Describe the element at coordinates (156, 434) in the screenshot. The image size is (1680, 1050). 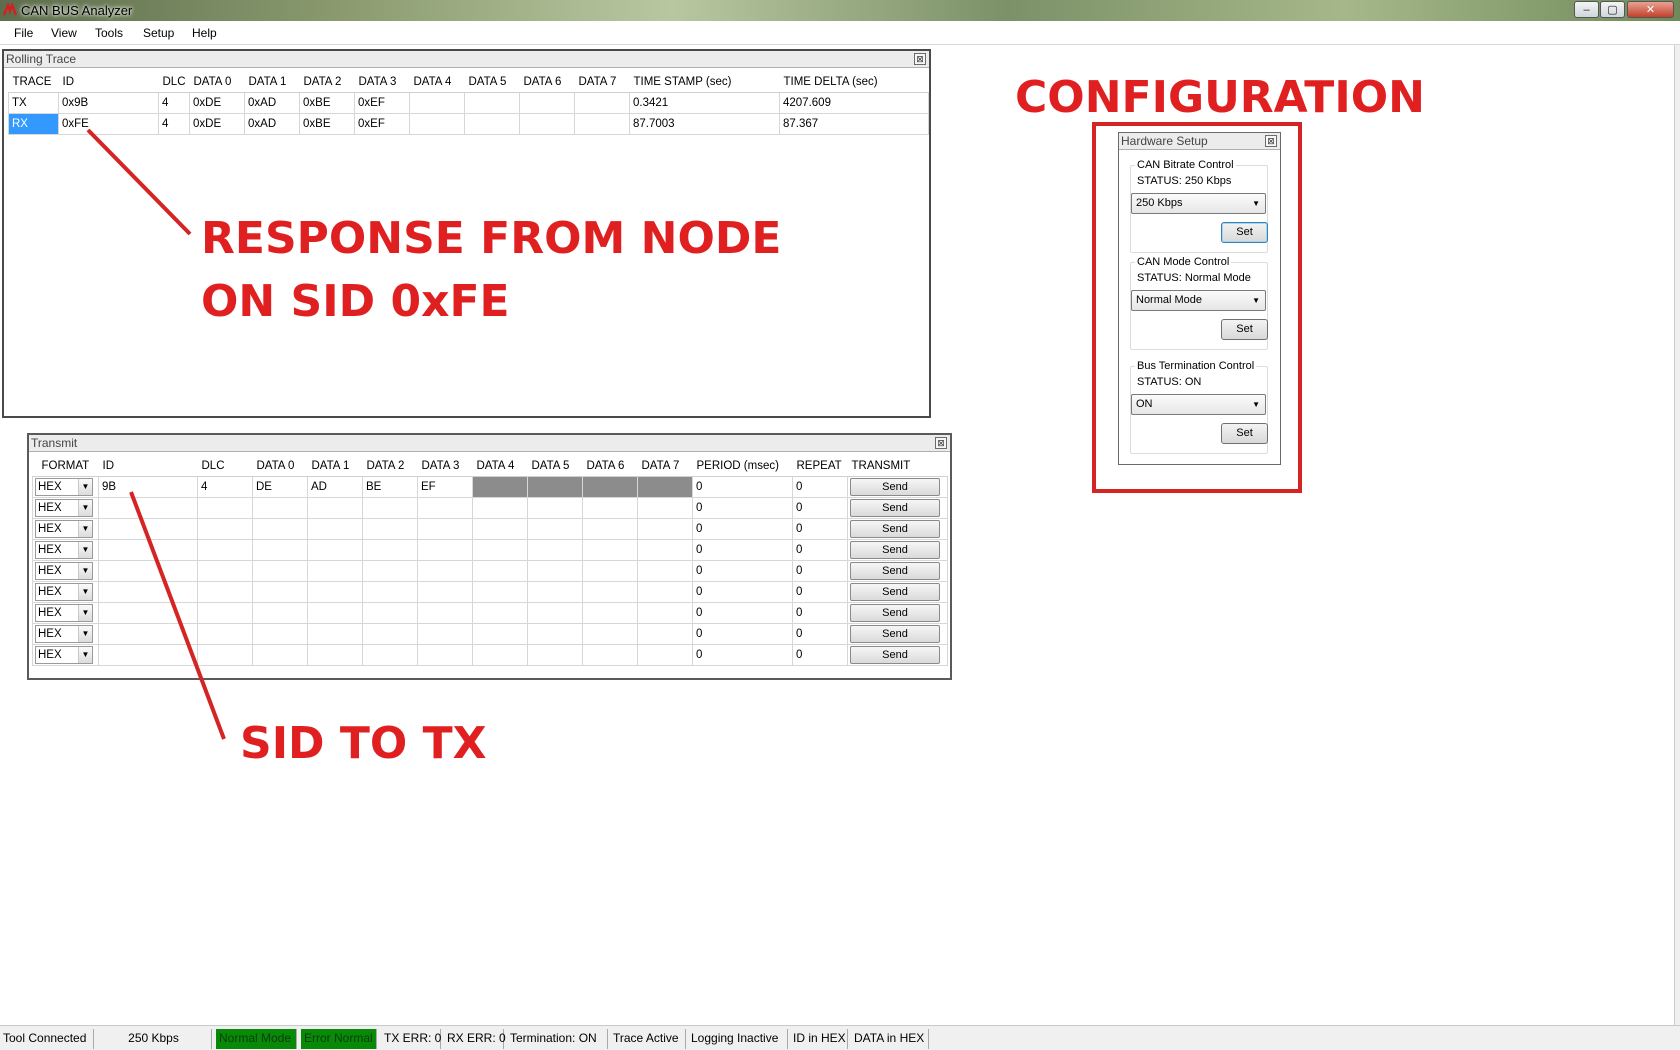
I see `annotation-arrows` at that location.